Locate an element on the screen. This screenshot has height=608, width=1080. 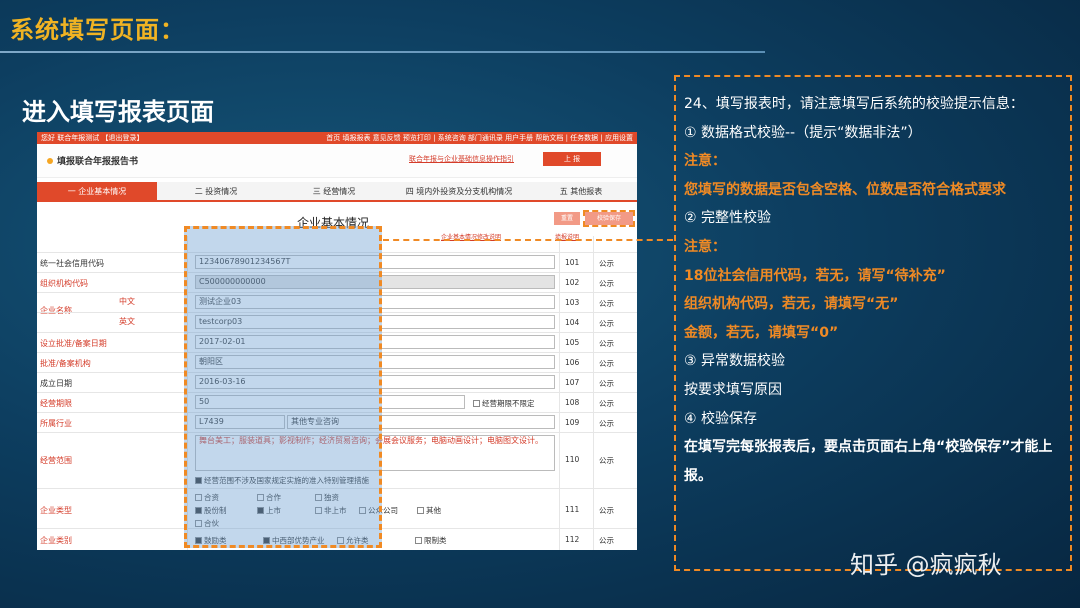
tab-investment: 二 投资情况 is located at coordinates (216, 192).